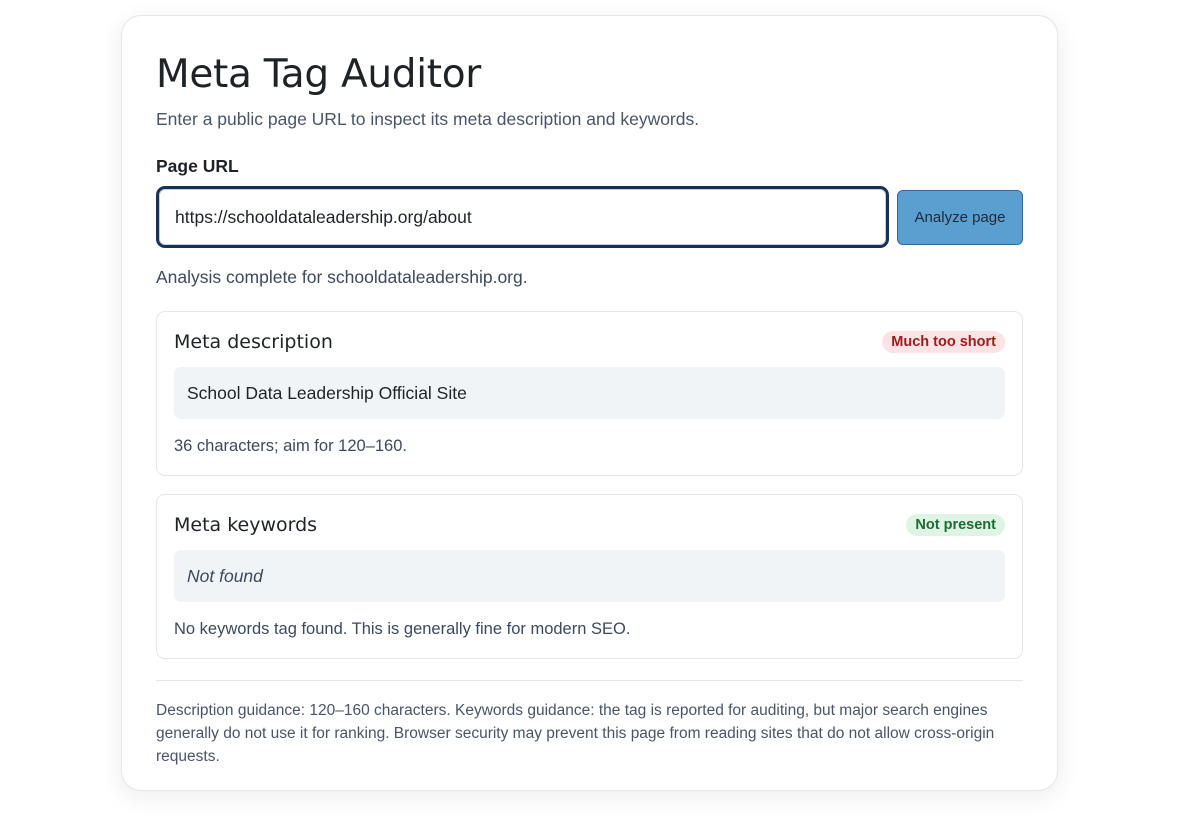 The image size is (1200, 837). Describe the element at coordinates (522, 217) in the screenshot. I see `url-input` at that location.